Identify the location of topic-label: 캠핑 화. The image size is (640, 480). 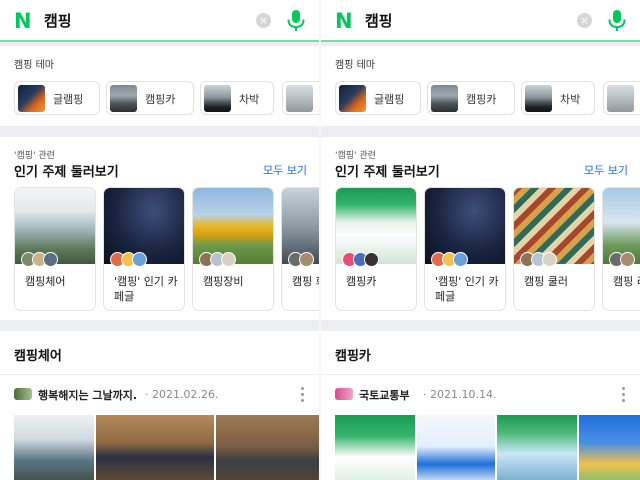
(305, 281).